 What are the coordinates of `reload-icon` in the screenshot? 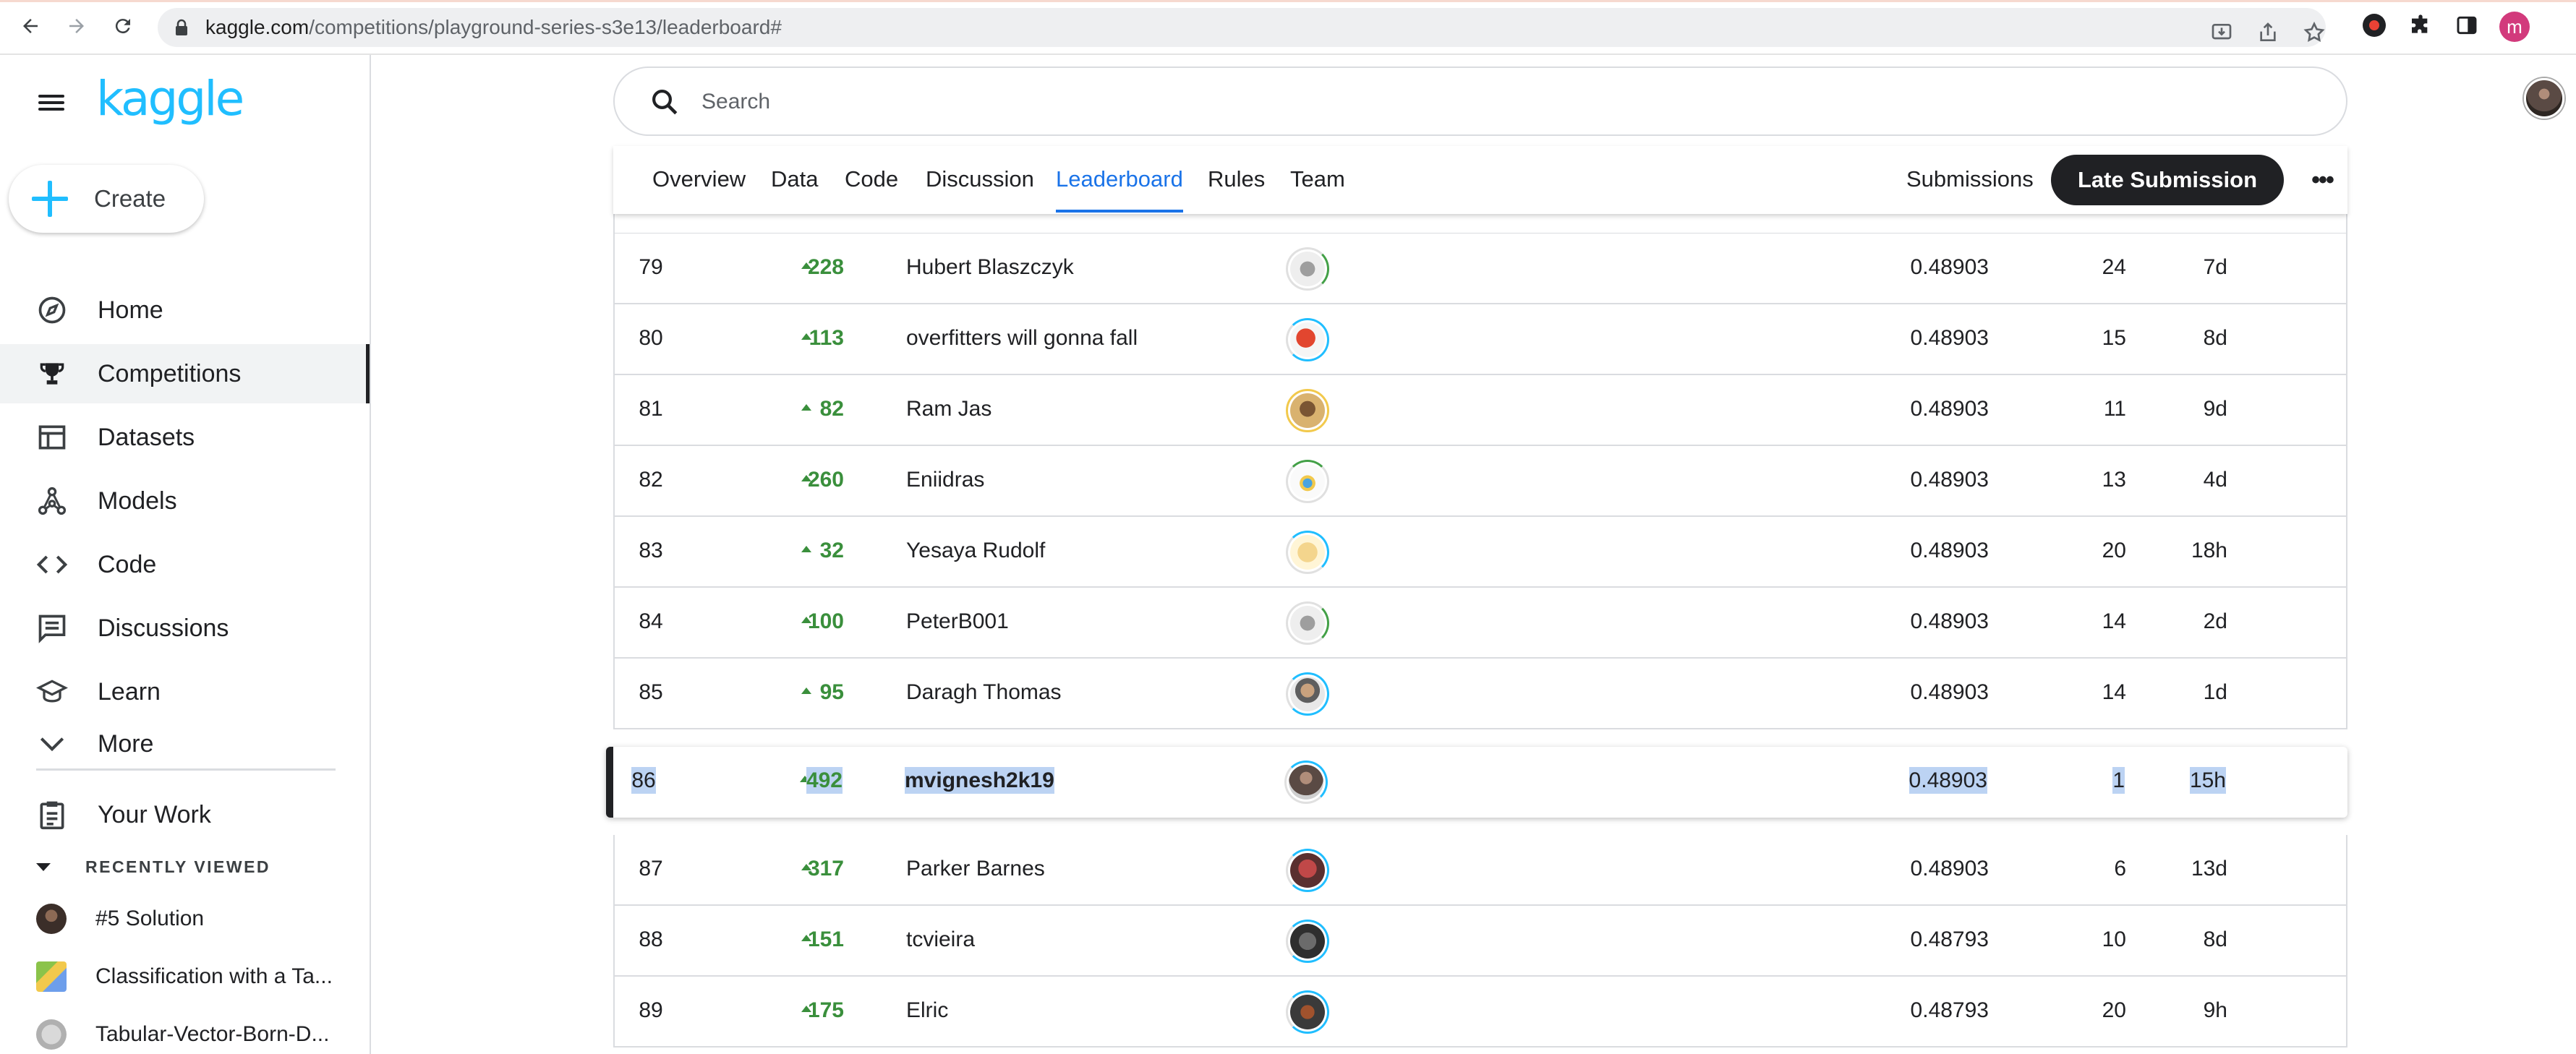 It's located at (122, 26).